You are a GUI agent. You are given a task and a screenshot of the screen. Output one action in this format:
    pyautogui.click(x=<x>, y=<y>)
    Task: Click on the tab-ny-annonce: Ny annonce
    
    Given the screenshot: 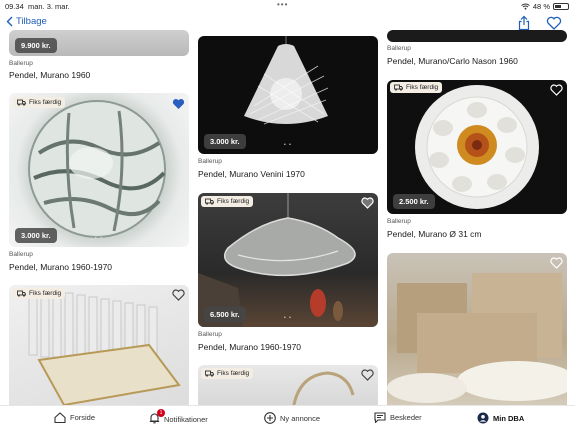 What is the action you would take?
    pyautogui.click(x=292, y=418)
    